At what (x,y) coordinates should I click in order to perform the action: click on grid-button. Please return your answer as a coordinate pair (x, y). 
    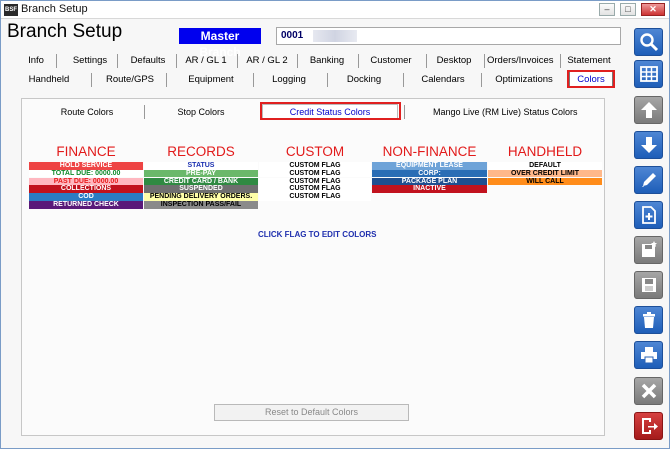
    Looking at the image, I should click on (648, 74).